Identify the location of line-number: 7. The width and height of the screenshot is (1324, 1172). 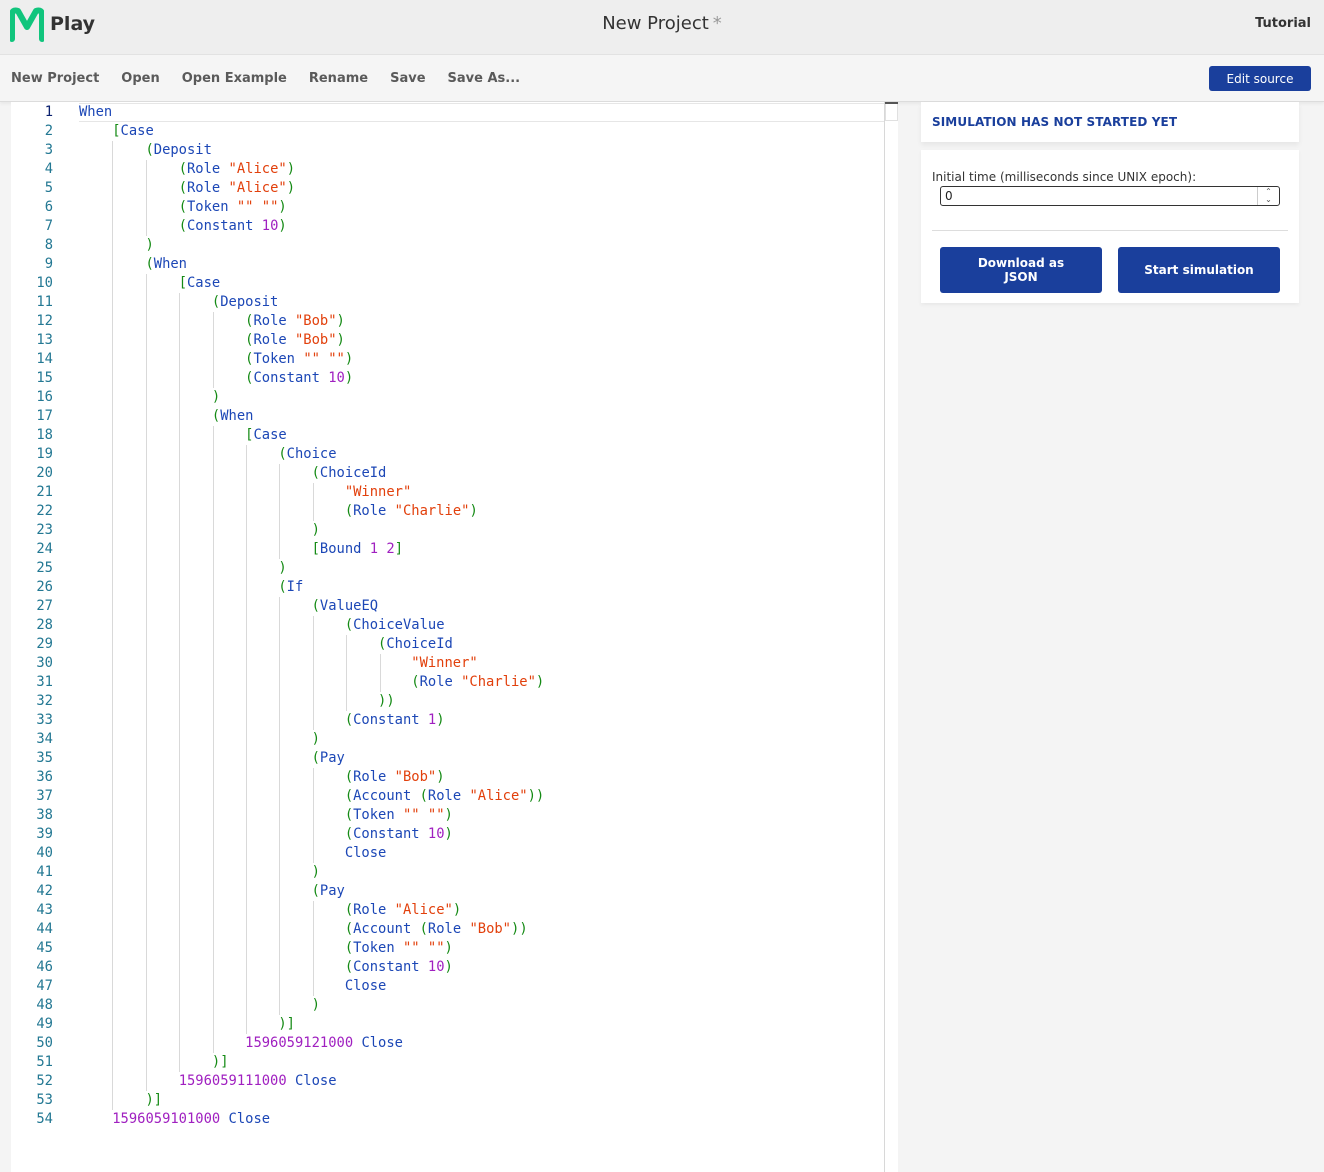
(48, 226).